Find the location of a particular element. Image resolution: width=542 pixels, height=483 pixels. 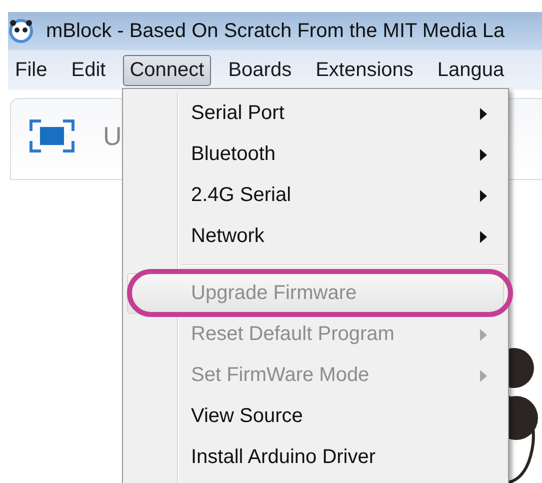

menu-option: Install Arduino Driver is located at coordinates (315, 457).